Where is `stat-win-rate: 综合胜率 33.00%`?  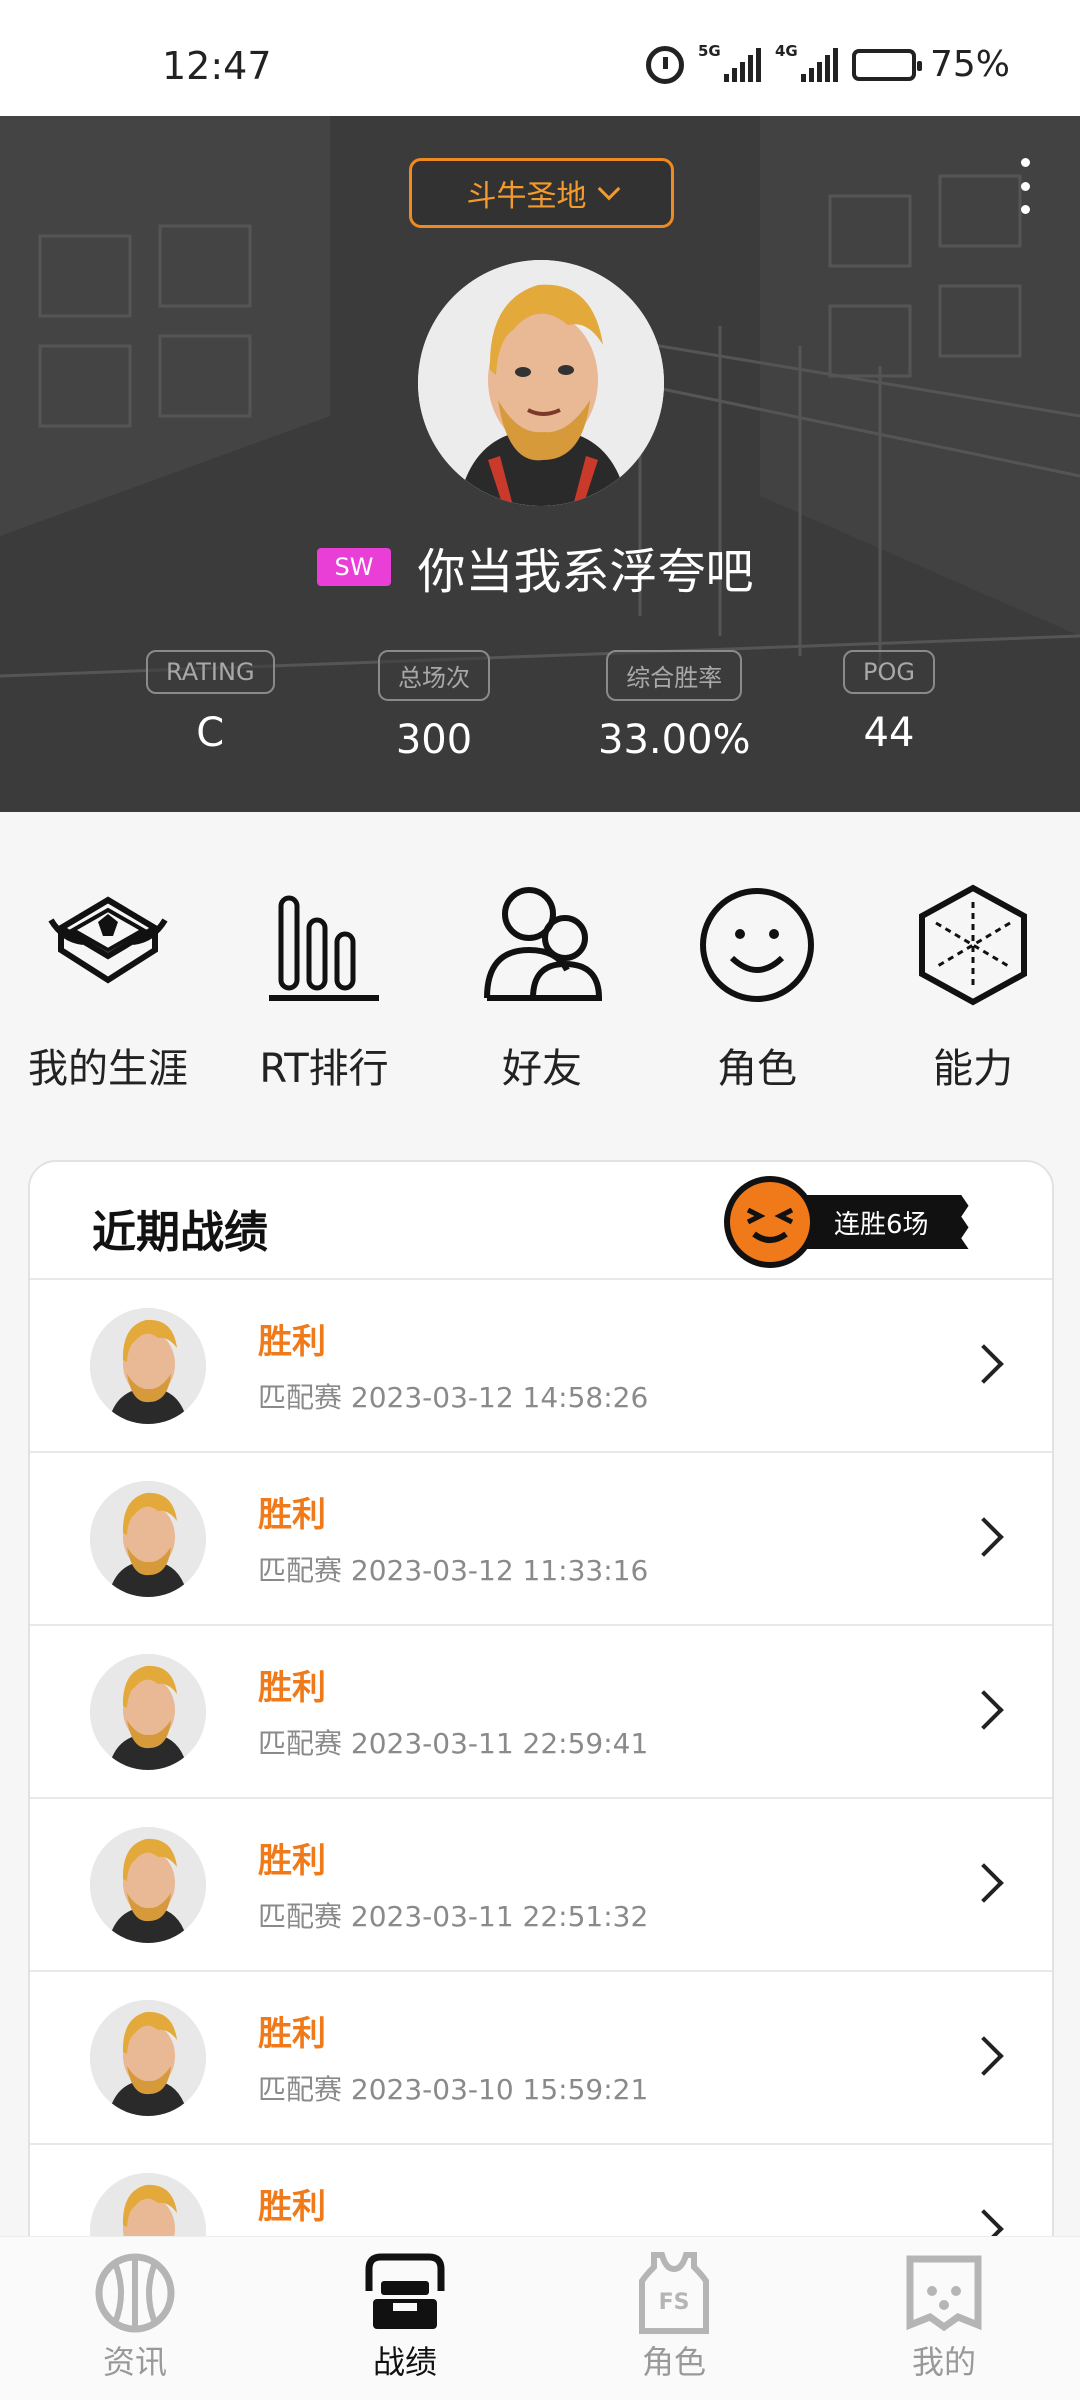
stat-win-rate: 综合胜率 33.00% is located at coordinates (674, 706).